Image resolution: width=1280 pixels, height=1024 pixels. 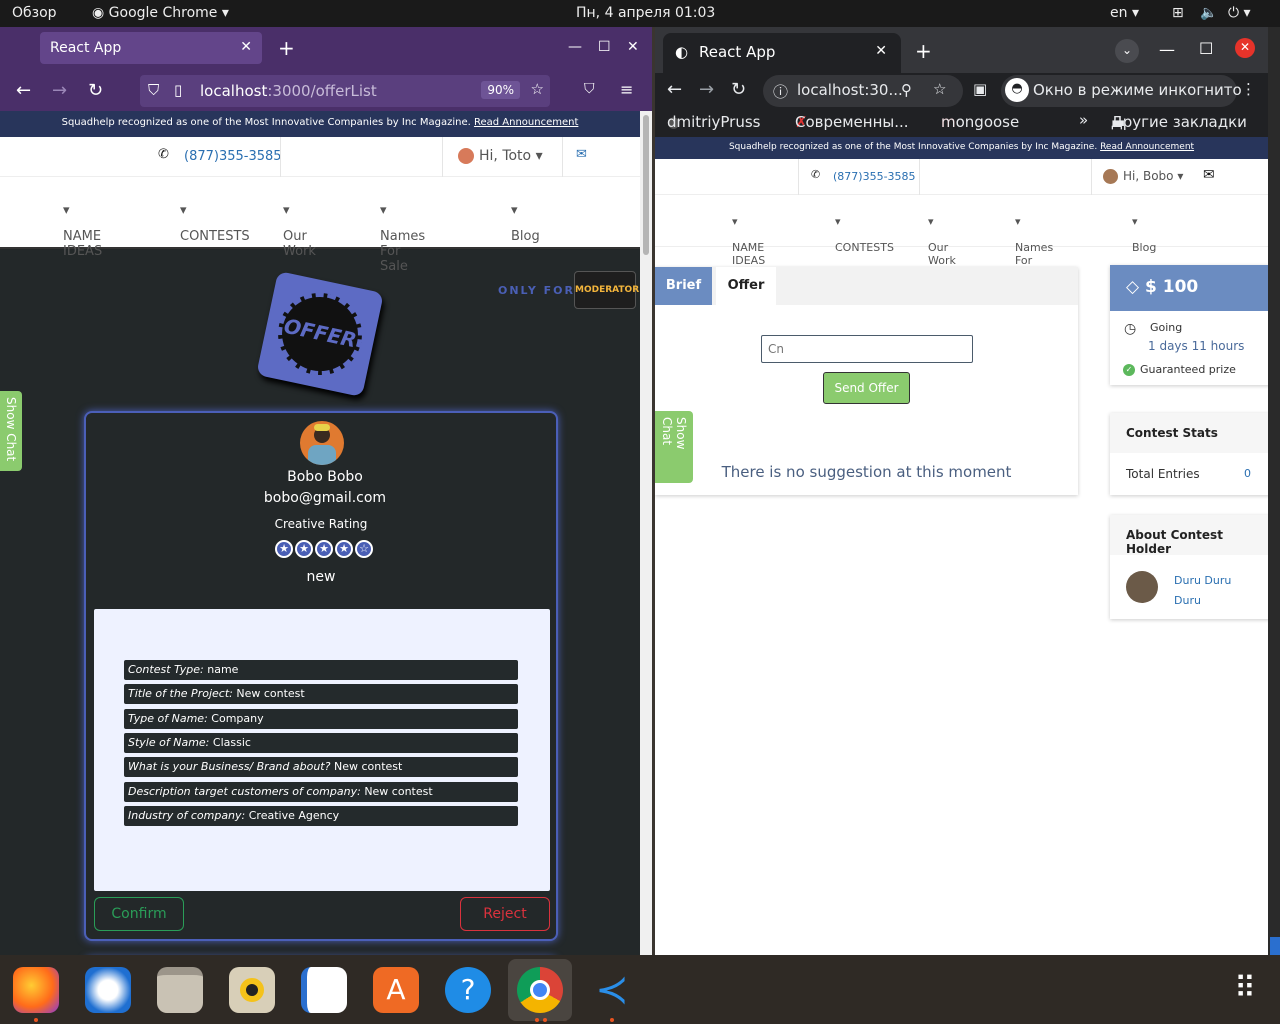 I want to click on zoom-icon: ⚲, so click(x=906, y=90).